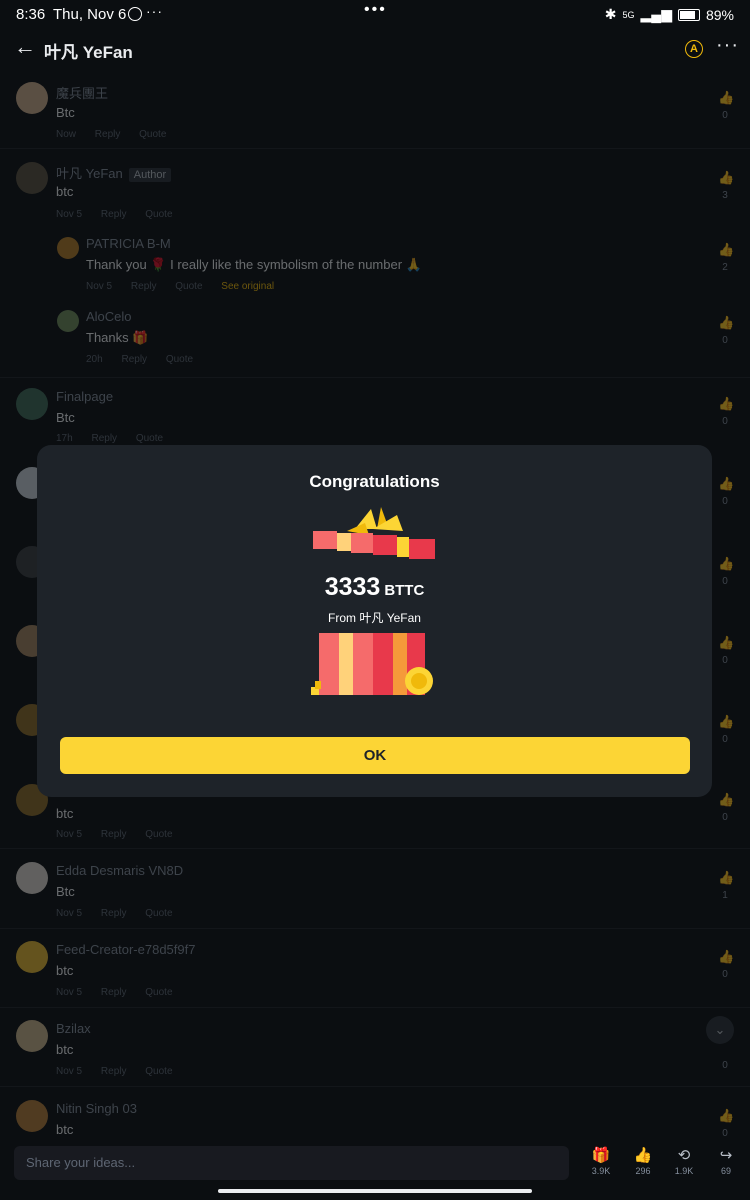 This screenshot has height=1200, width=750. I want to click on ok-button: OK, so click(375, 755).